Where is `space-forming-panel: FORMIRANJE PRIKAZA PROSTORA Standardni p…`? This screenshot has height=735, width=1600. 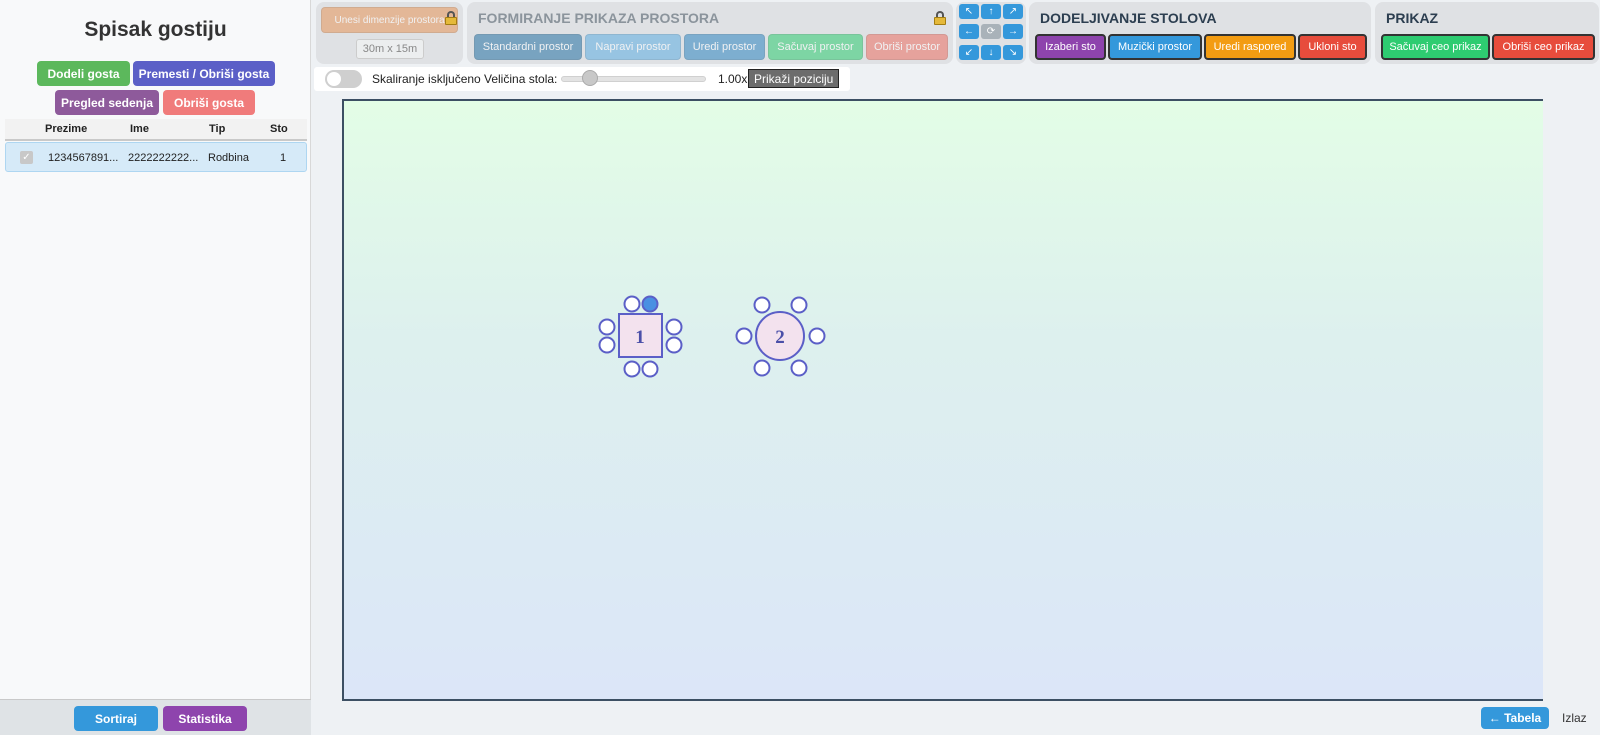
space-forming-panel: FORMIRANJE PRIKAZA PROSTORA Standardni p… is located at coordinates (710, 33).